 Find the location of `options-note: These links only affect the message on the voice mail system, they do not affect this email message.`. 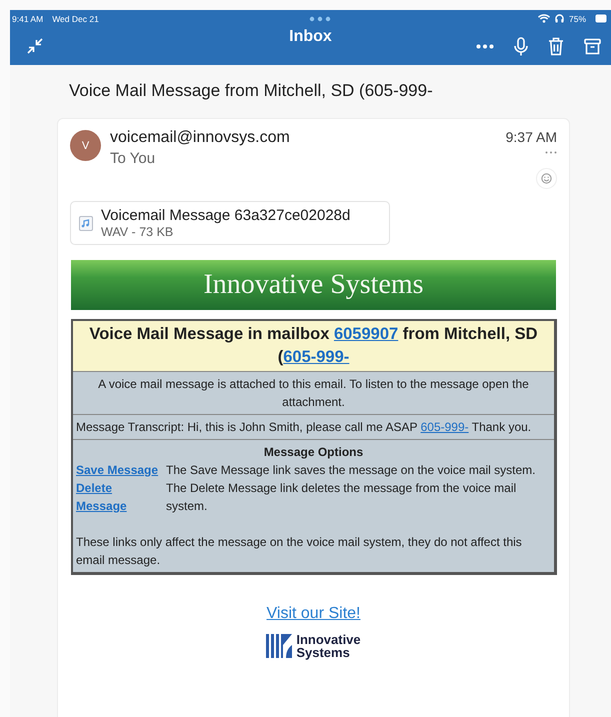

options-note: These links only affect the message on the voice mail system, they do not affect this email message. is located at coordinates (299, 551).